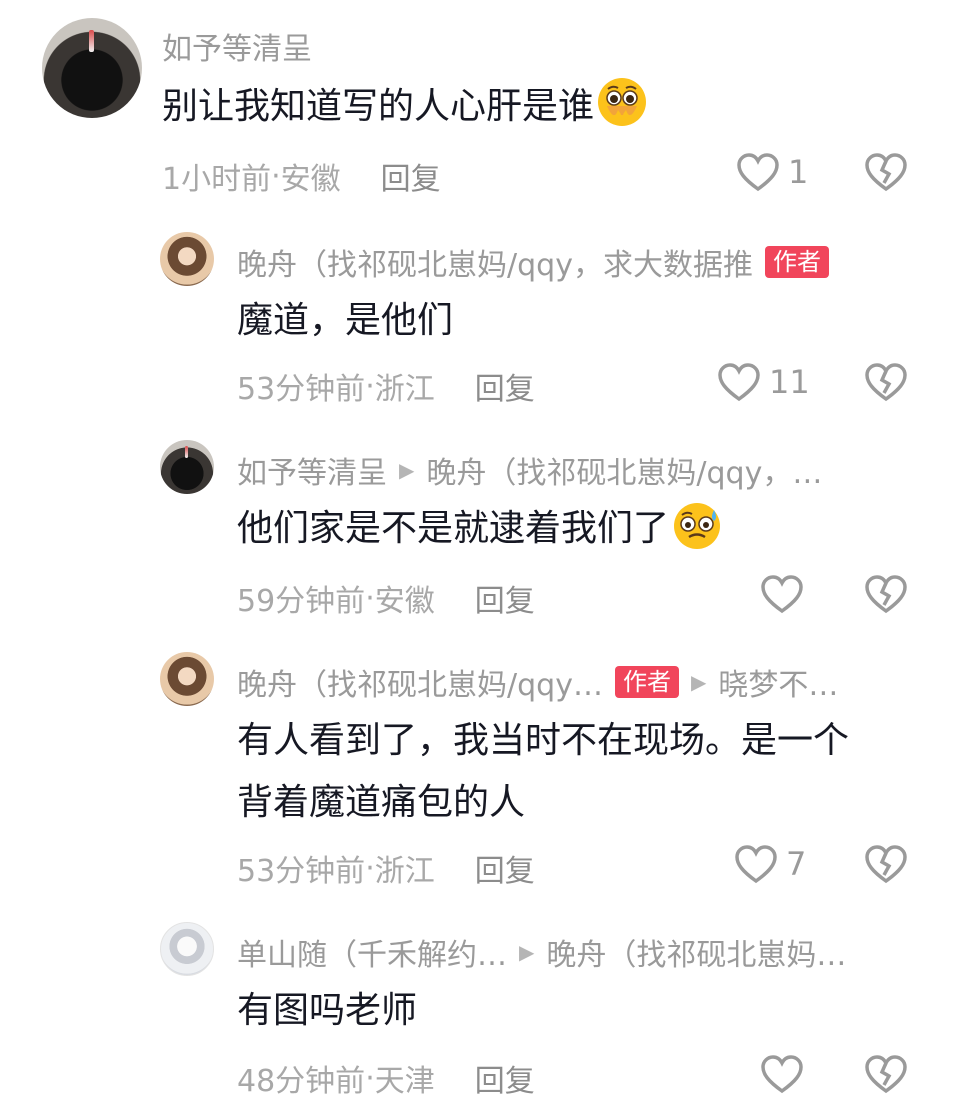 The height and width of the screenshot is (1119, 960). I want to click on comment-meta: 1小时前 · 安徽 回复, so click(301, 176).